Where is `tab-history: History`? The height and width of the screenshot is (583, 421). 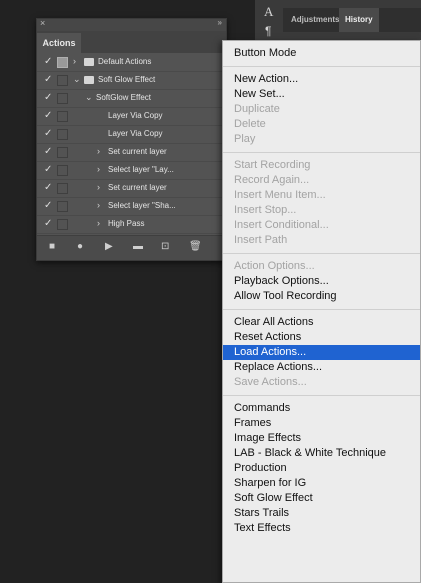
tab-history: History is located at coordinates (359, 20).